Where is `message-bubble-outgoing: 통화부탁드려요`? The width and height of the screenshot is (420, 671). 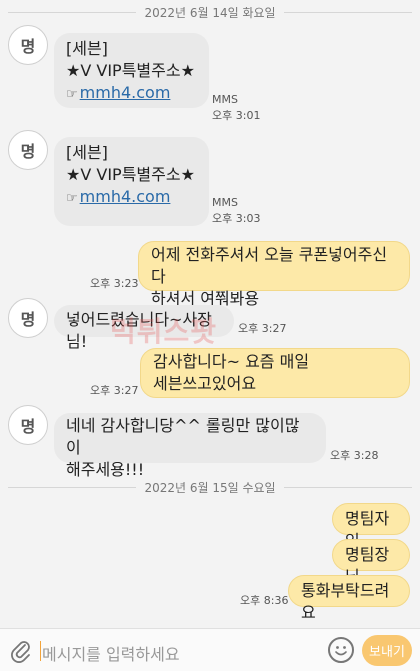 message-bubble-outgoing: 통화부탁드려요 is located at coordinates (349, 598).